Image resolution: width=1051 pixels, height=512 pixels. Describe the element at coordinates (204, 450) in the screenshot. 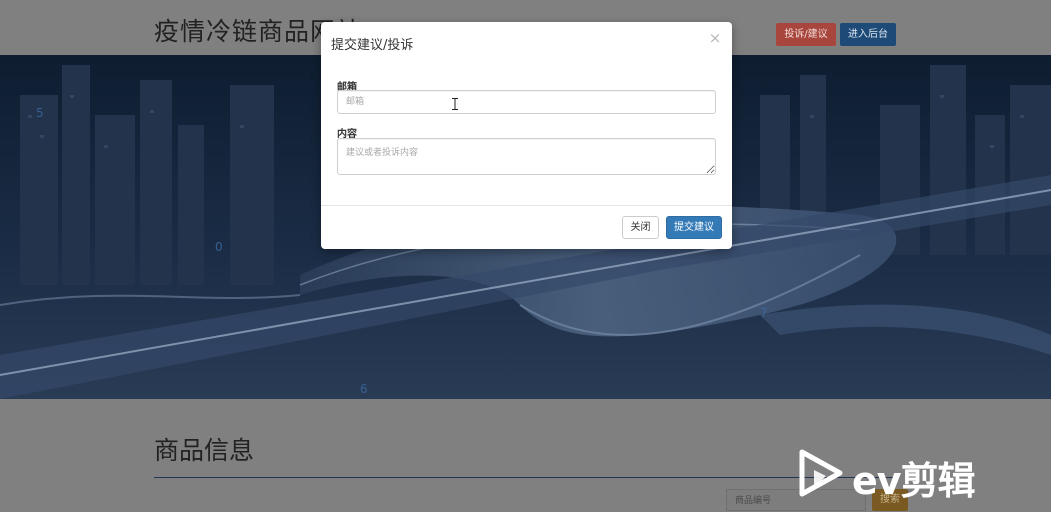

I see `section-title: 商品信息` at that location.